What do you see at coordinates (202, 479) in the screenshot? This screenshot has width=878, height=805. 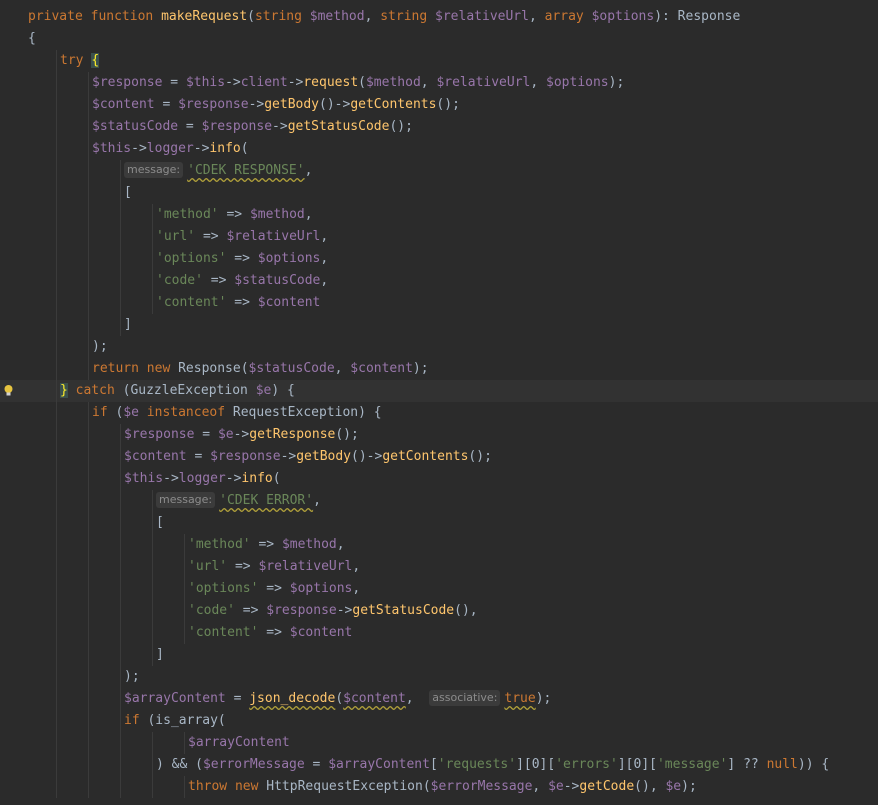 I see `code-text: $this->logger->info(` at bounding box center [202, 479].